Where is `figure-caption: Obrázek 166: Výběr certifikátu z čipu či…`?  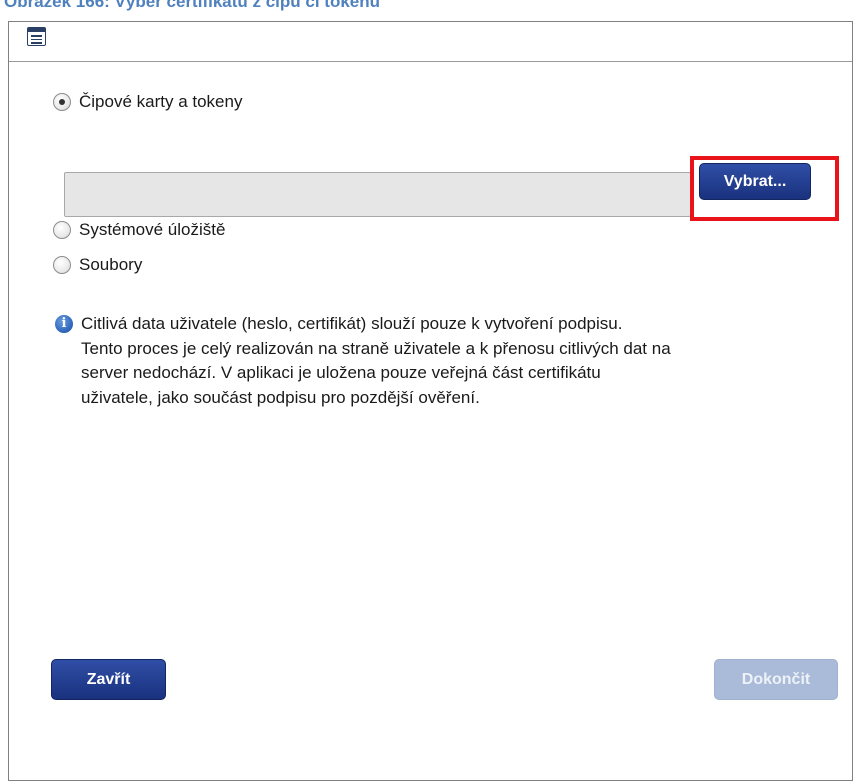 figure-caption: Obrázek 166: Výběr certifikátu z čipu či… is located at coordinates (192, 5).